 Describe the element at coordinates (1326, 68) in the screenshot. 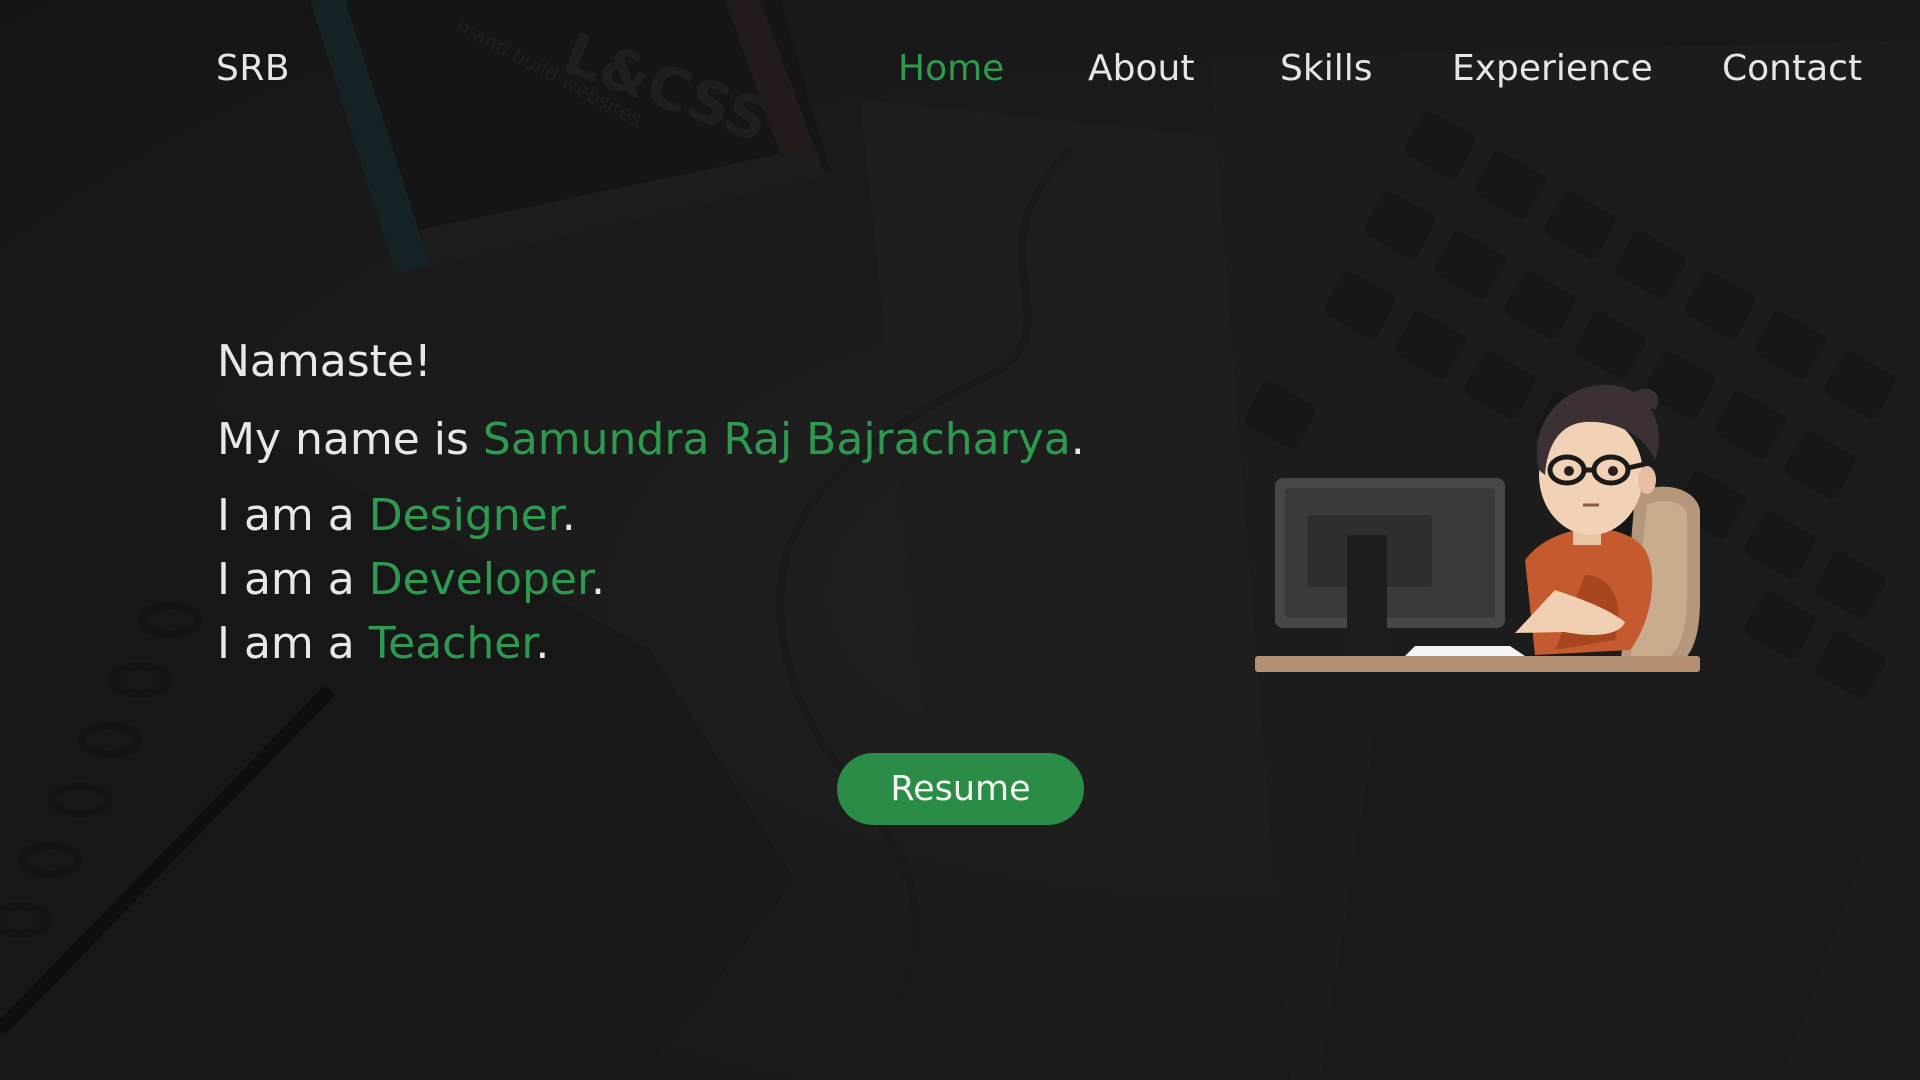

I see `nav-skills-link: Skills` at that location.